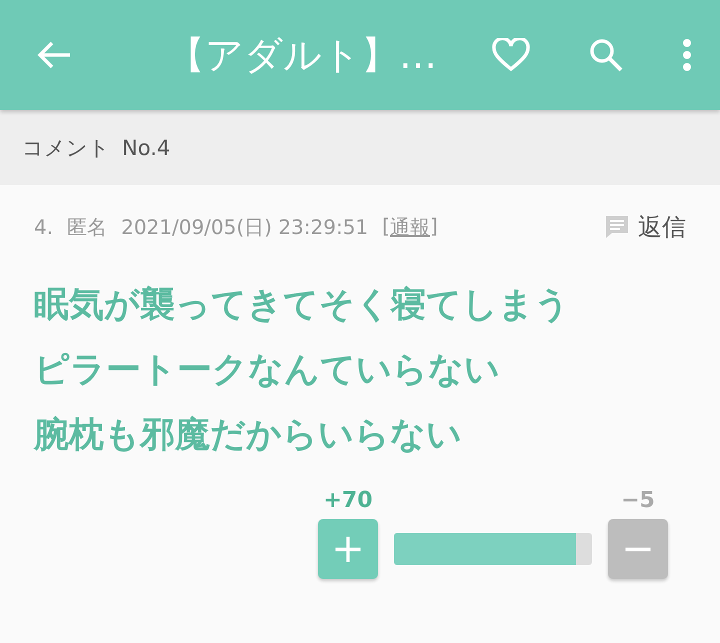 Image resolution: width=720 pixels, height=643 pixels. I want to click on plus-count: +70, so click(348, 500).